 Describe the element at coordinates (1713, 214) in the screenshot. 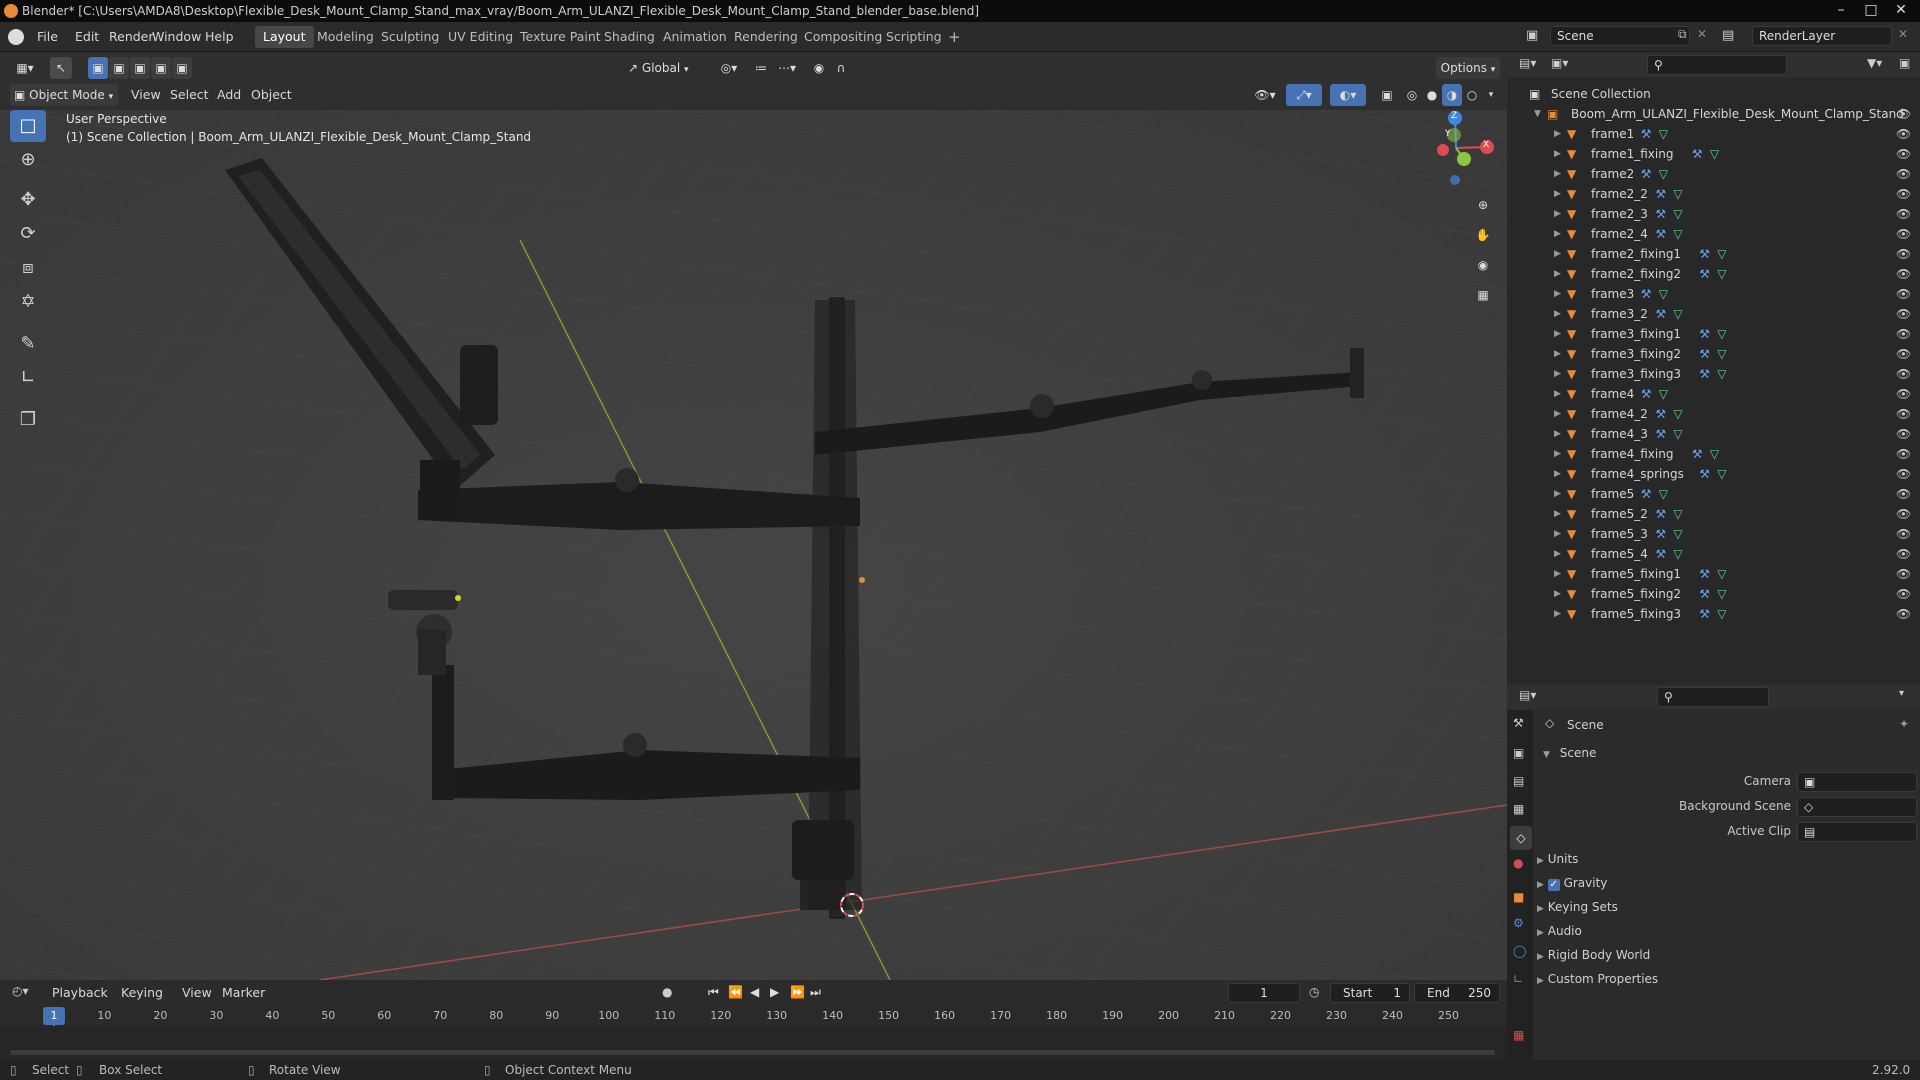

I see `outliner-object-row: ▶ ▼ frame2_3 ⚒ ▽ 👁` at that location.